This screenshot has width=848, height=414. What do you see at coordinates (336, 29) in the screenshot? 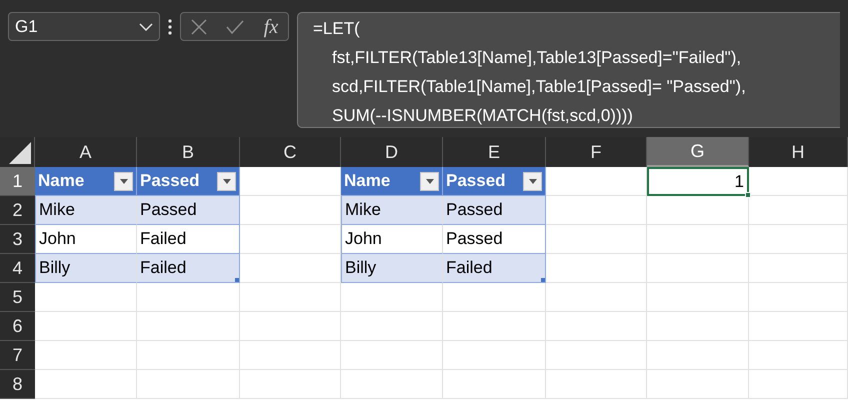
I see `formula-line: =LET(` at bounding box center [336, 29].